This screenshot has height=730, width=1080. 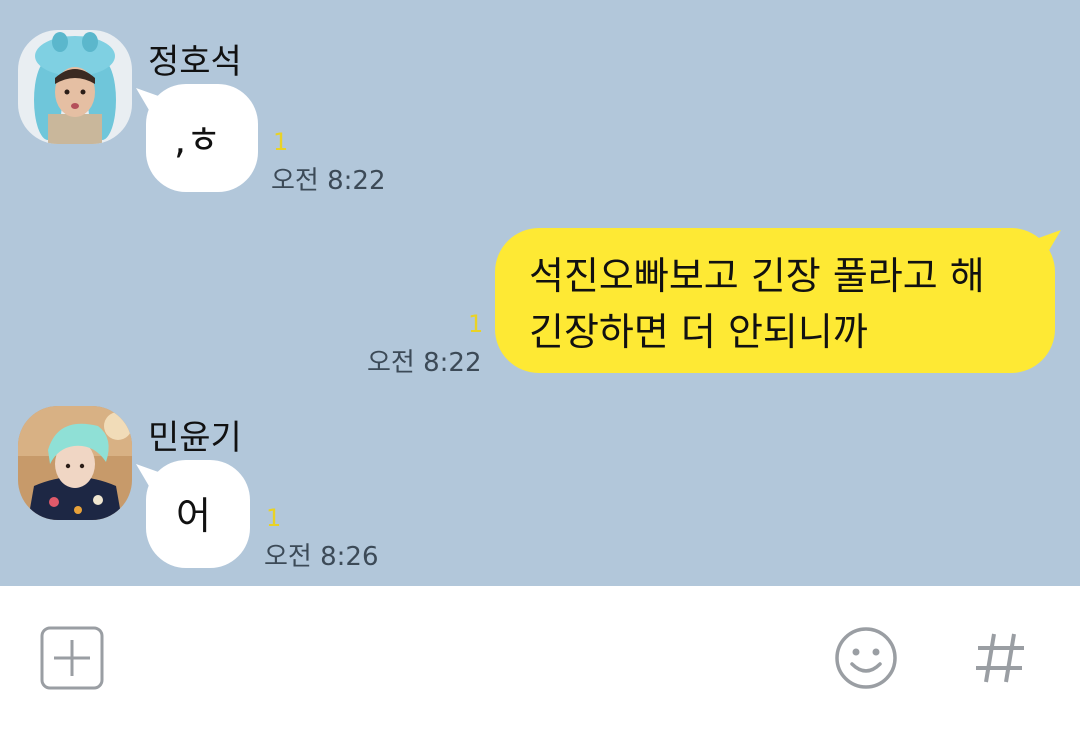 What do you see at coordinates (778, 300) in the screenshot?
I see `message-bubble-outgoing: 석진오빠보고 긴장 풀라고 해 긴장하면 더 안되니까` at bounding box center [778, 300].